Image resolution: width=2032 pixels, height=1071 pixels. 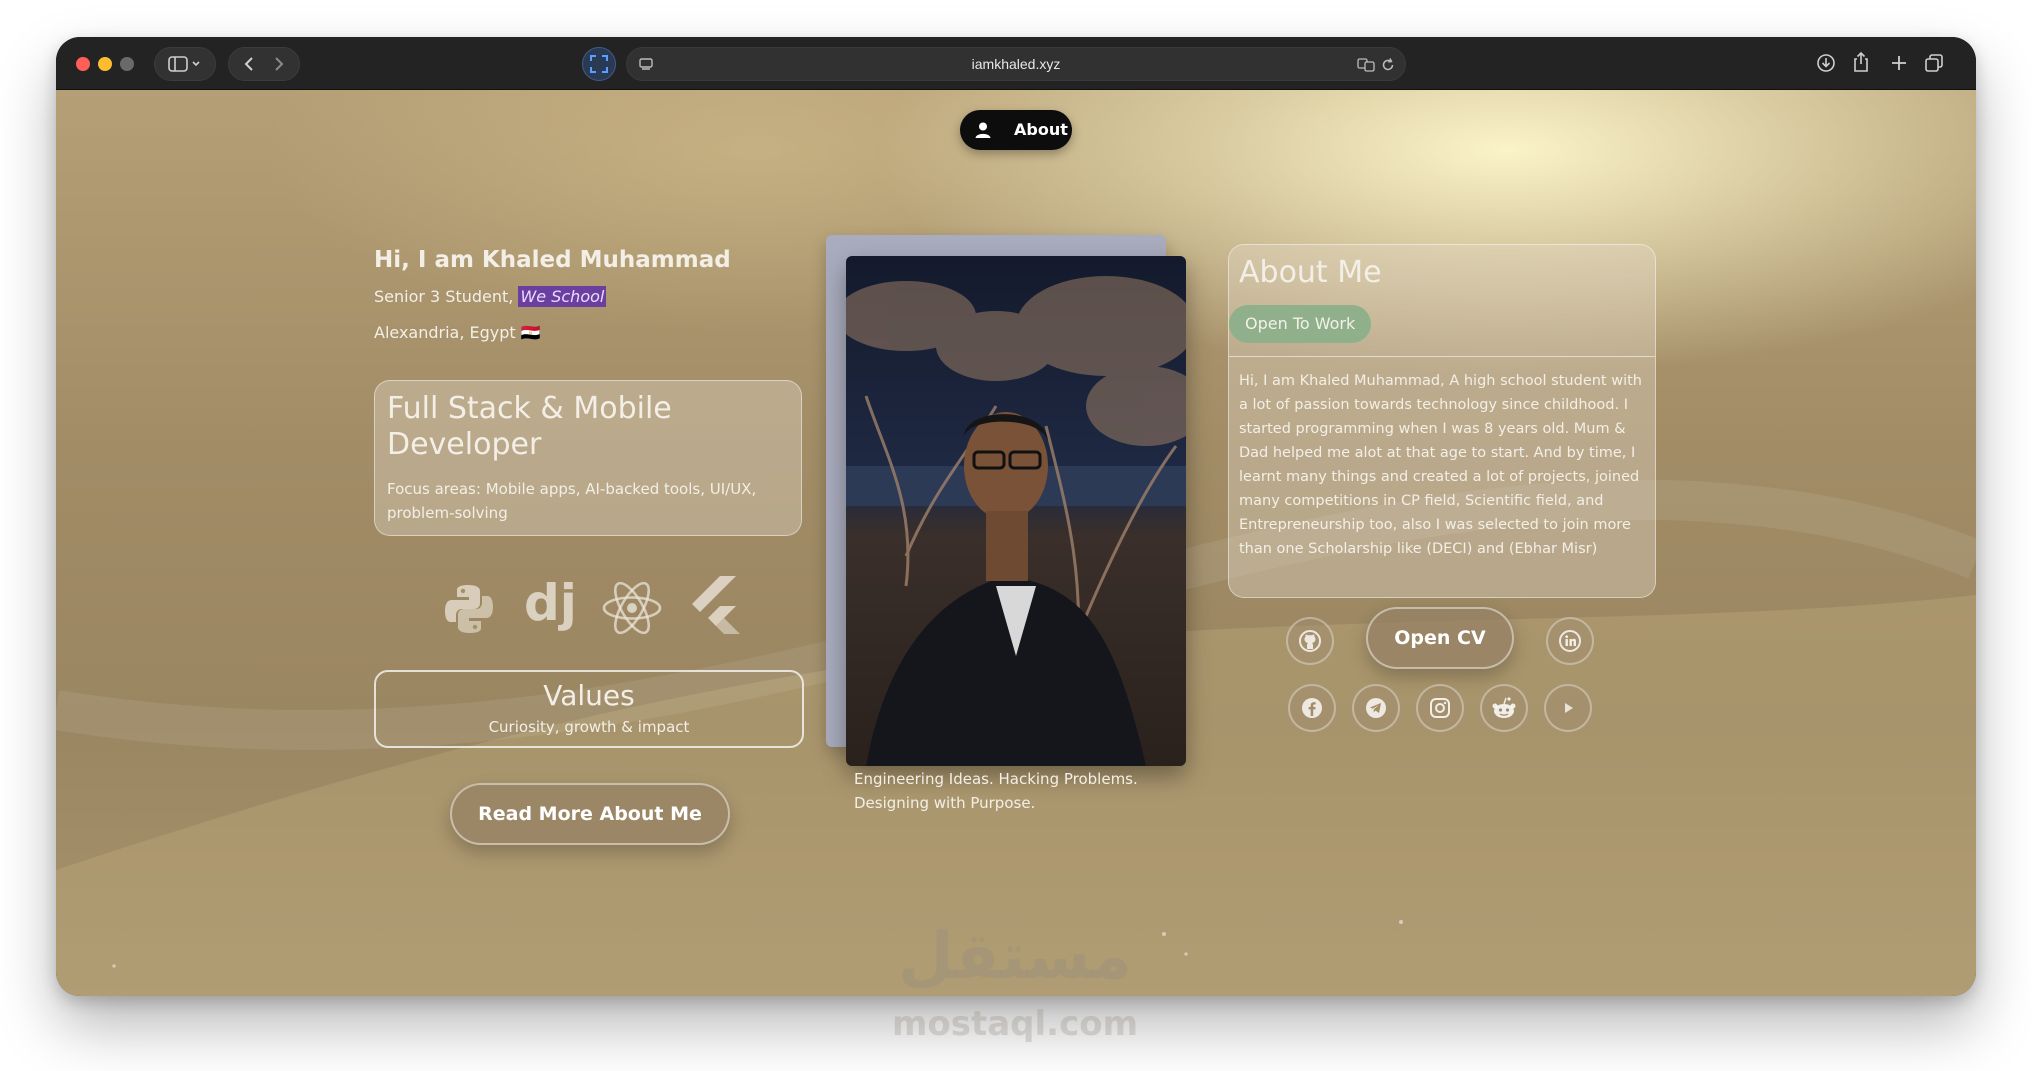 I want to click on reddit-icon, so click(x=1504, y=707).